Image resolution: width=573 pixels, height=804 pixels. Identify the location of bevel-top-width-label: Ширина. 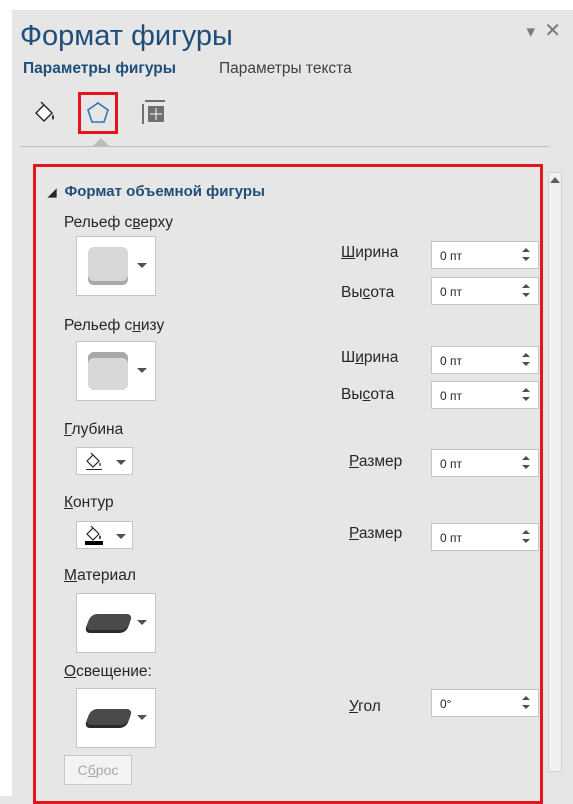
(370, 252).